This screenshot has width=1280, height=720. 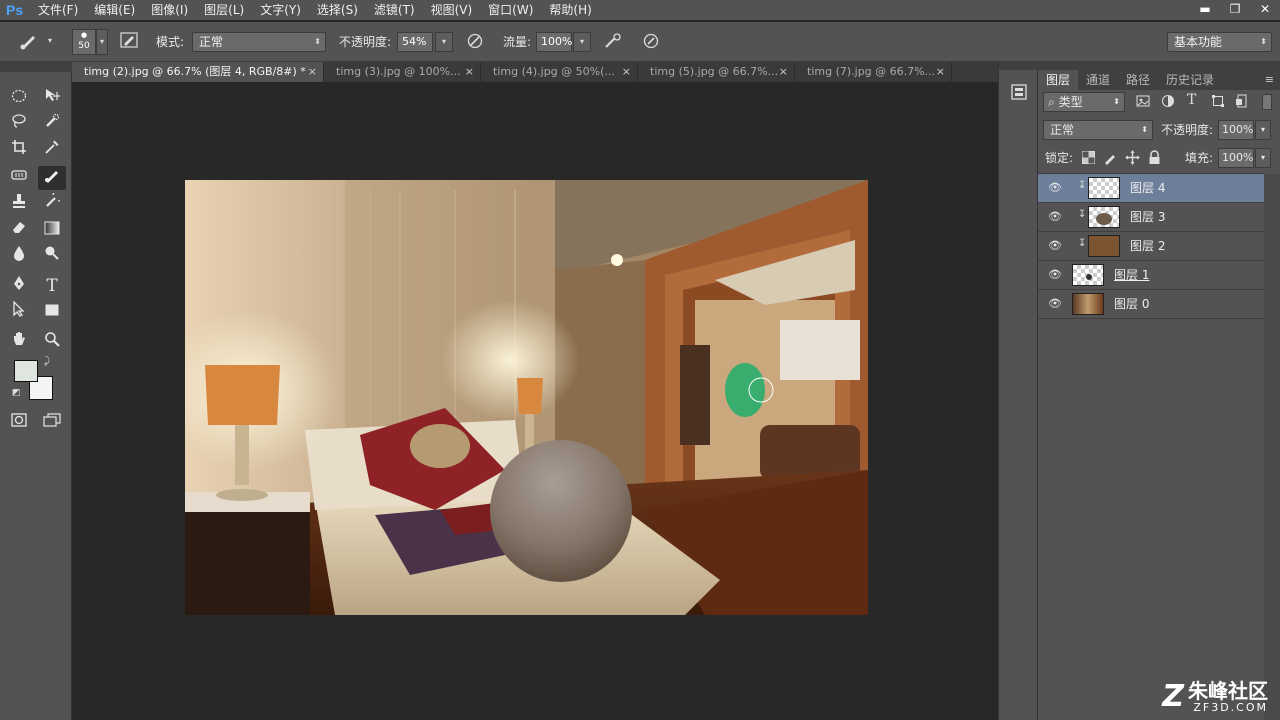 I want to click on brush-size-dropdown-icon: ▾, so click(x=102, y=42).